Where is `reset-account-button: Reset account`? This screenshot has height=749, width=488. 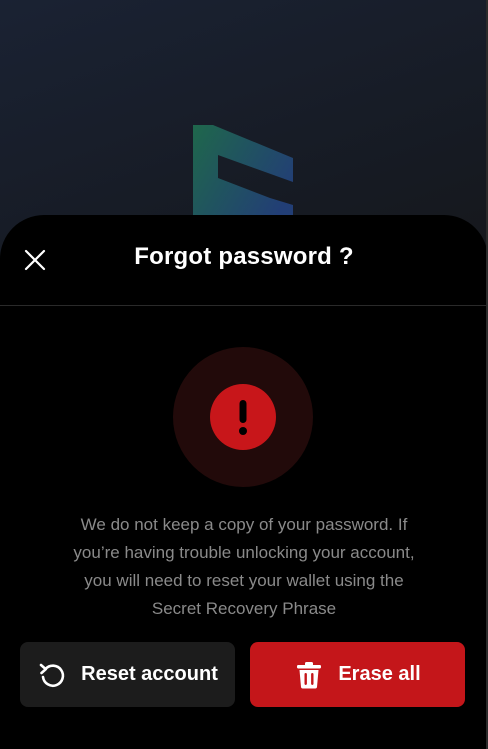 reset-account-button: Reset account is located at coordinates (127, 674).